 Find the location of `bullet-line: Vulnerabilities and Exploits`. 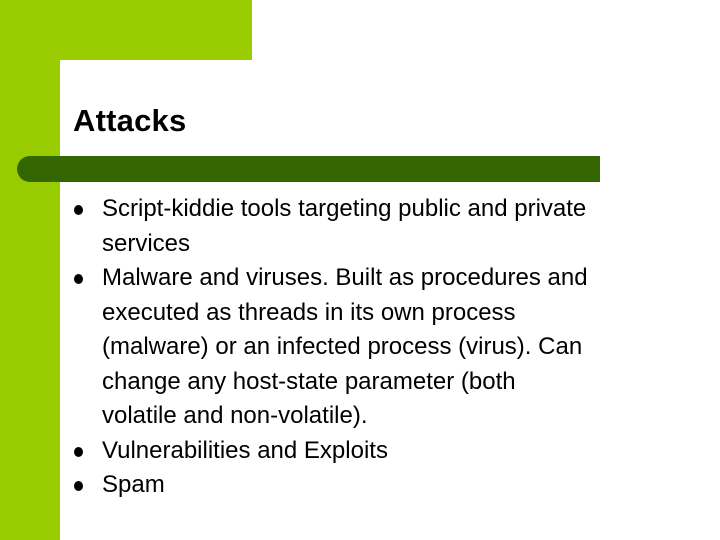

bullet-line: Vulnerabilities and Exploits is located at coordinates (245, 450).